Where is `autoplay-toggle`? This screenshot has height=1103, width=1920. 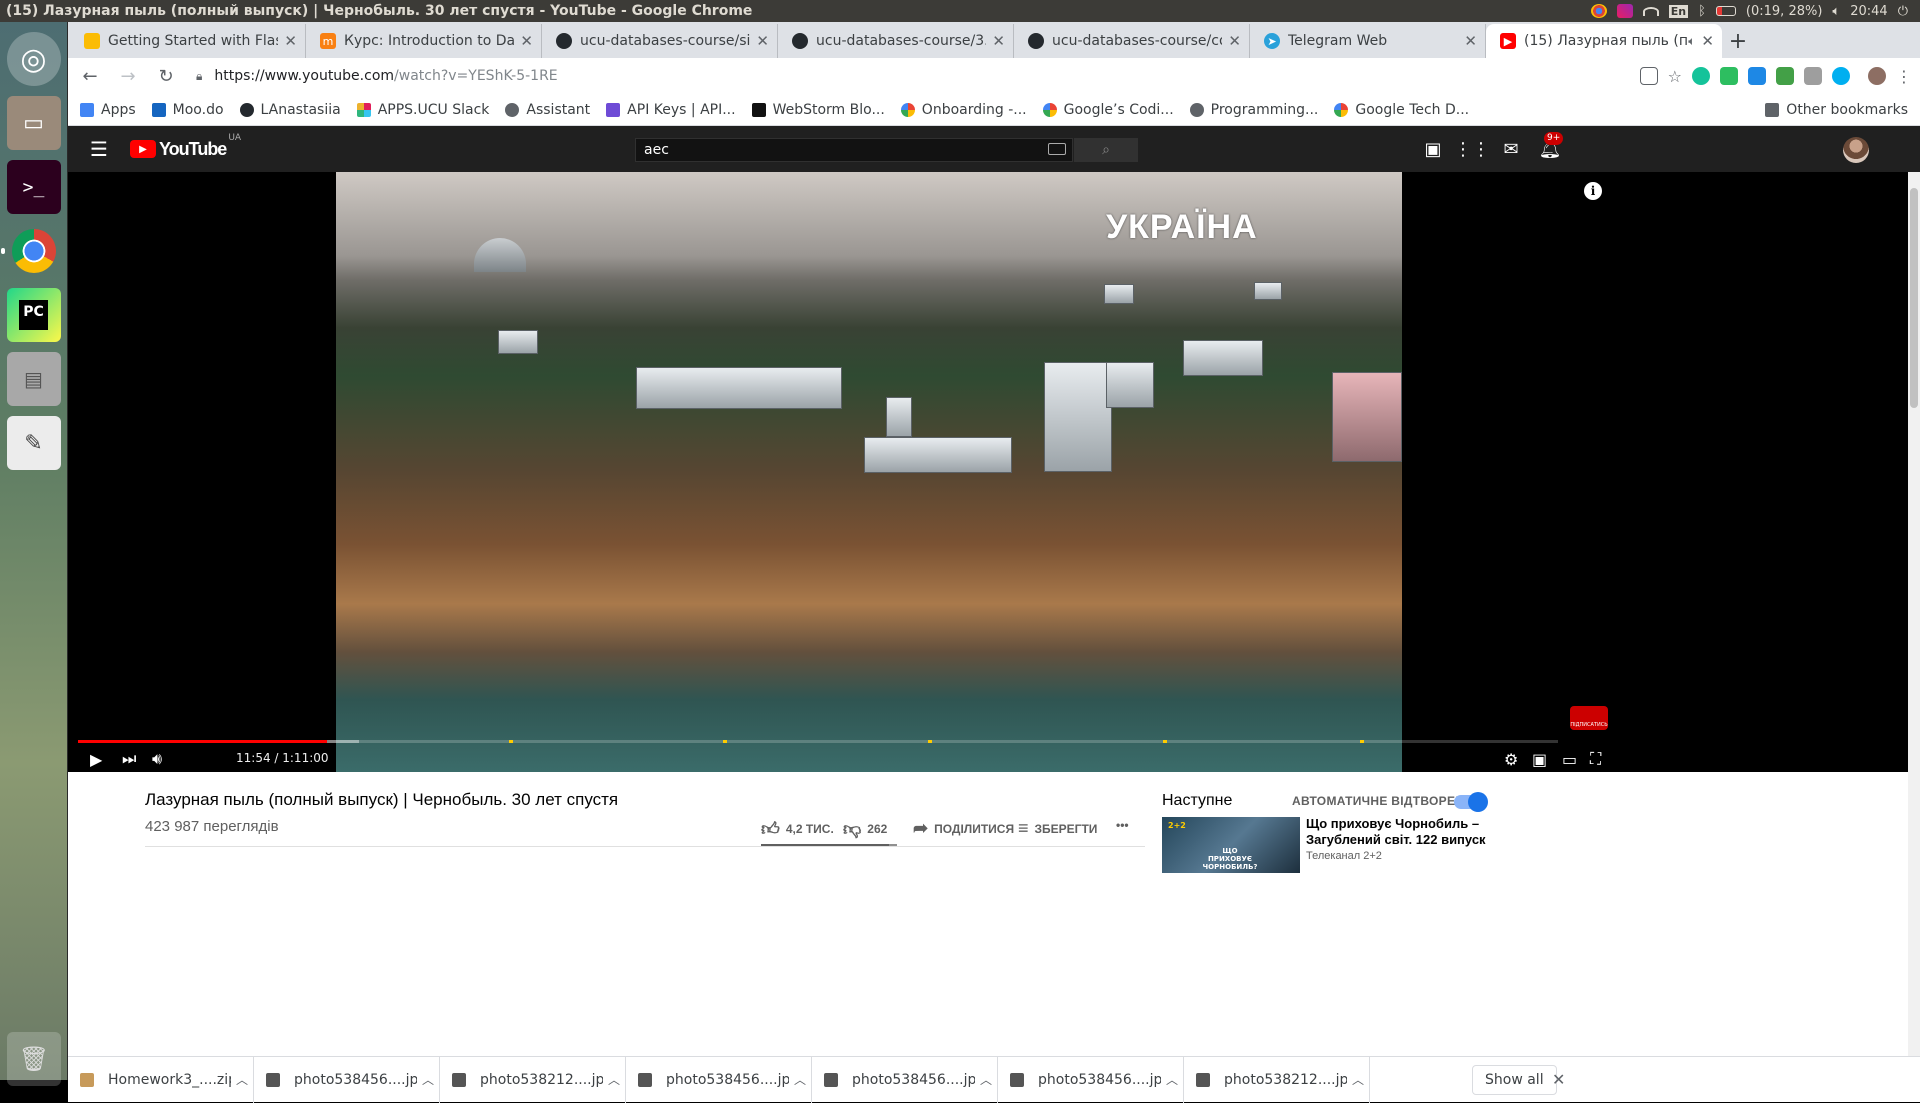 autoplay-toggle is located at coordinates (1471, 802).